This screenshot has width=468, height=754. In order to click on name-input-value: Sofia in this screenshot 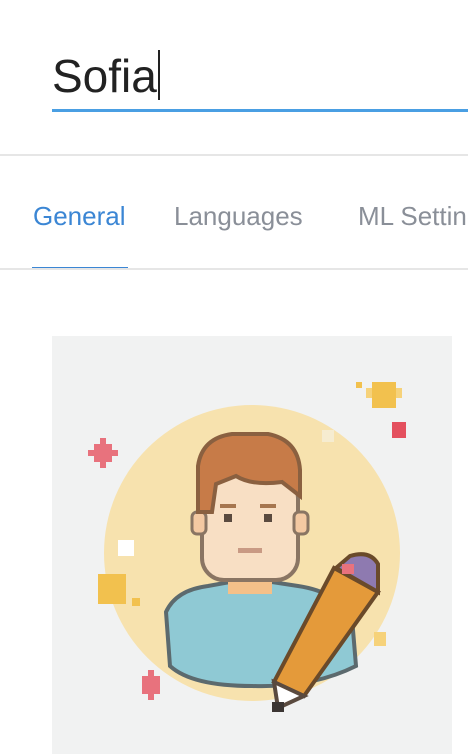, I will do `click(104, 76)`.